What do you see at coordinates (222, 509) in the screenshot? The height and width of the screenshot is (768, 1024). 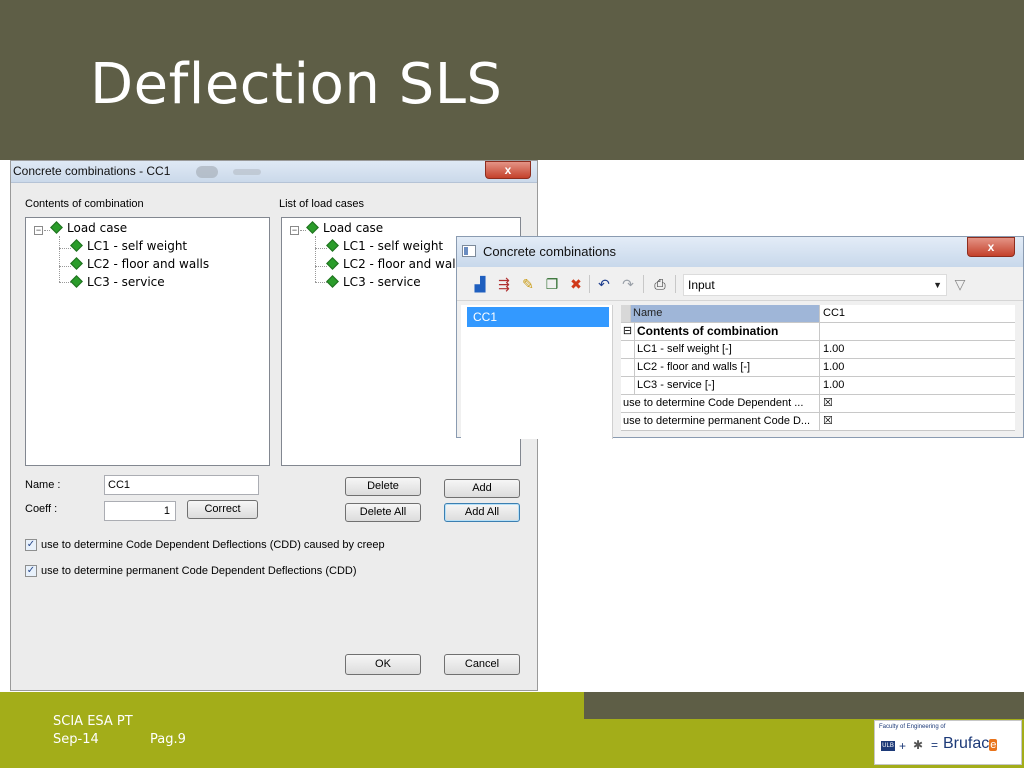 I see `correct-button: Correct` at bounding box center [222, 509].